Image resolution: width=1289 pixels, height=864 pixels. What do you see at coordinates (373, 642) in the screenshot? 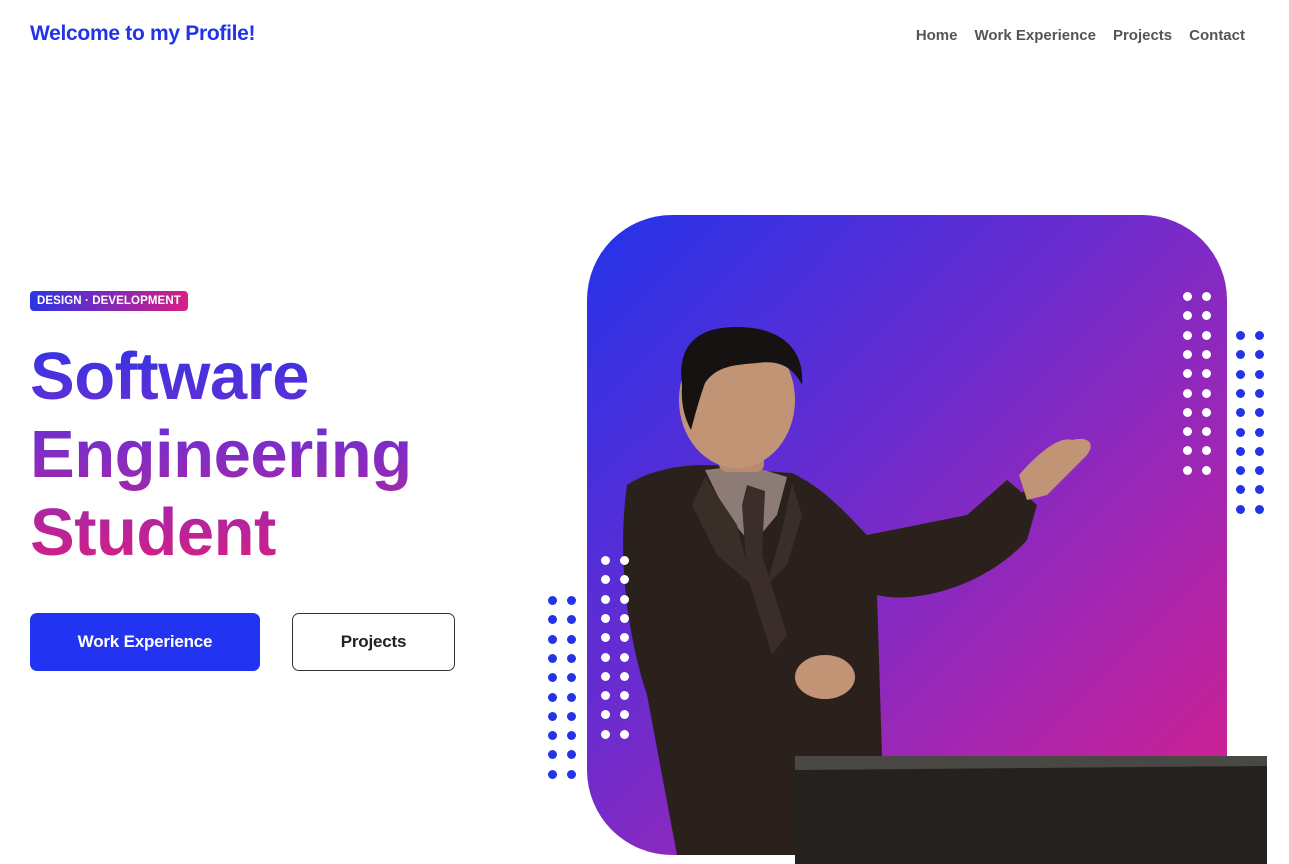
I see `projects-button: Projects` at bounding box center [373, 642].